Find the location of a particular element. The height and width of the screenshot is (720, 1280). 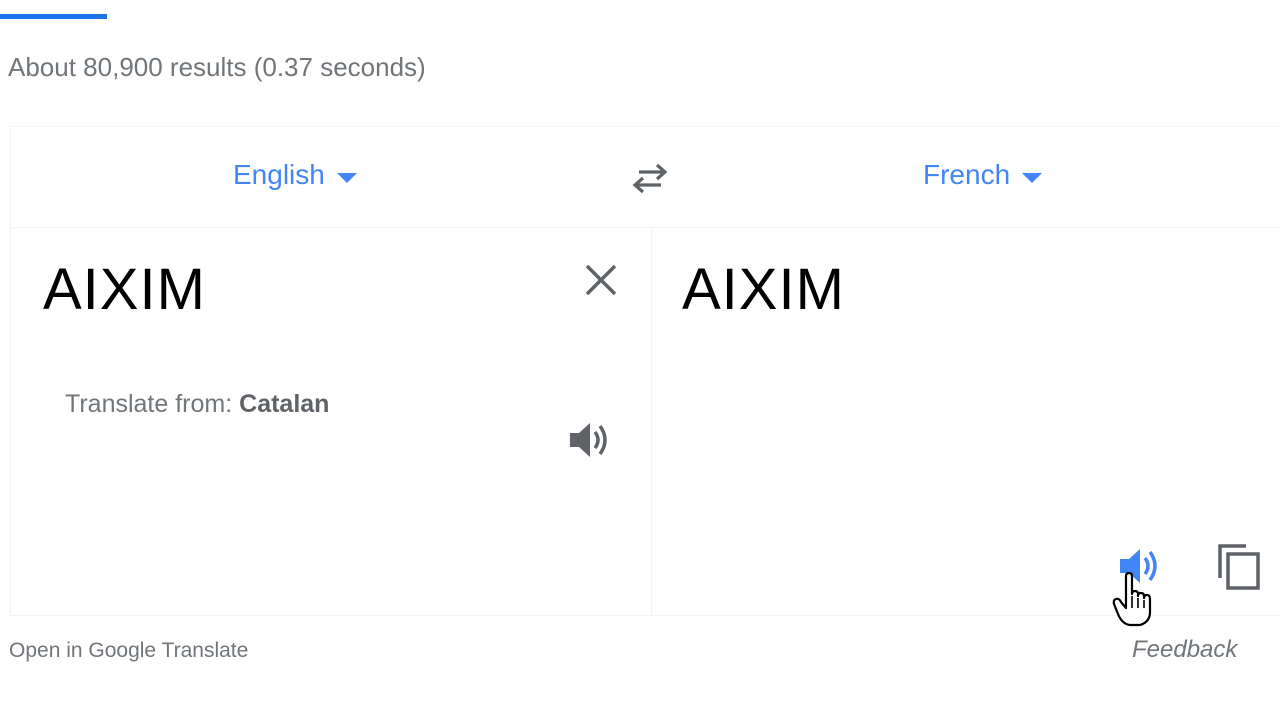

swap-languages-button is located at coordinates (650, 178).